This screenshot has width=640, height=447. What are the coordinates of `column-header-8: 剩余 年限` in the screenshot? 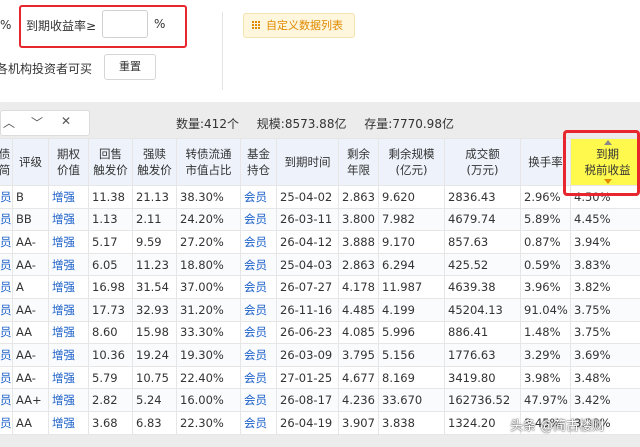 It's located at (358, 162).